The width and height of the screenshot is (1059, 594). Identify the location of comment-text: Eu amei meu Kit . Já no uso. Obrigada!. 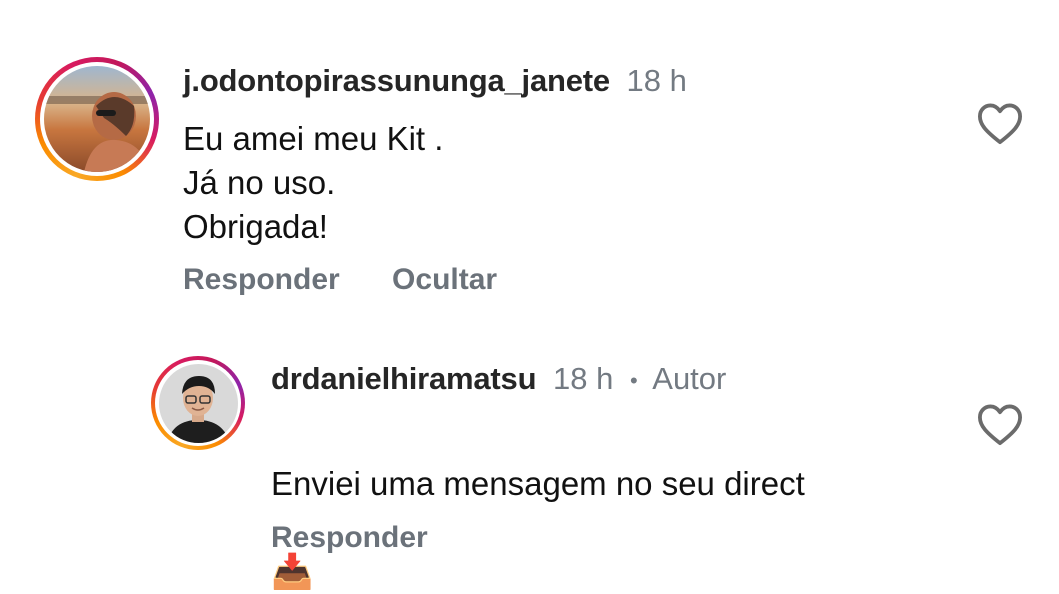
(313, 182).